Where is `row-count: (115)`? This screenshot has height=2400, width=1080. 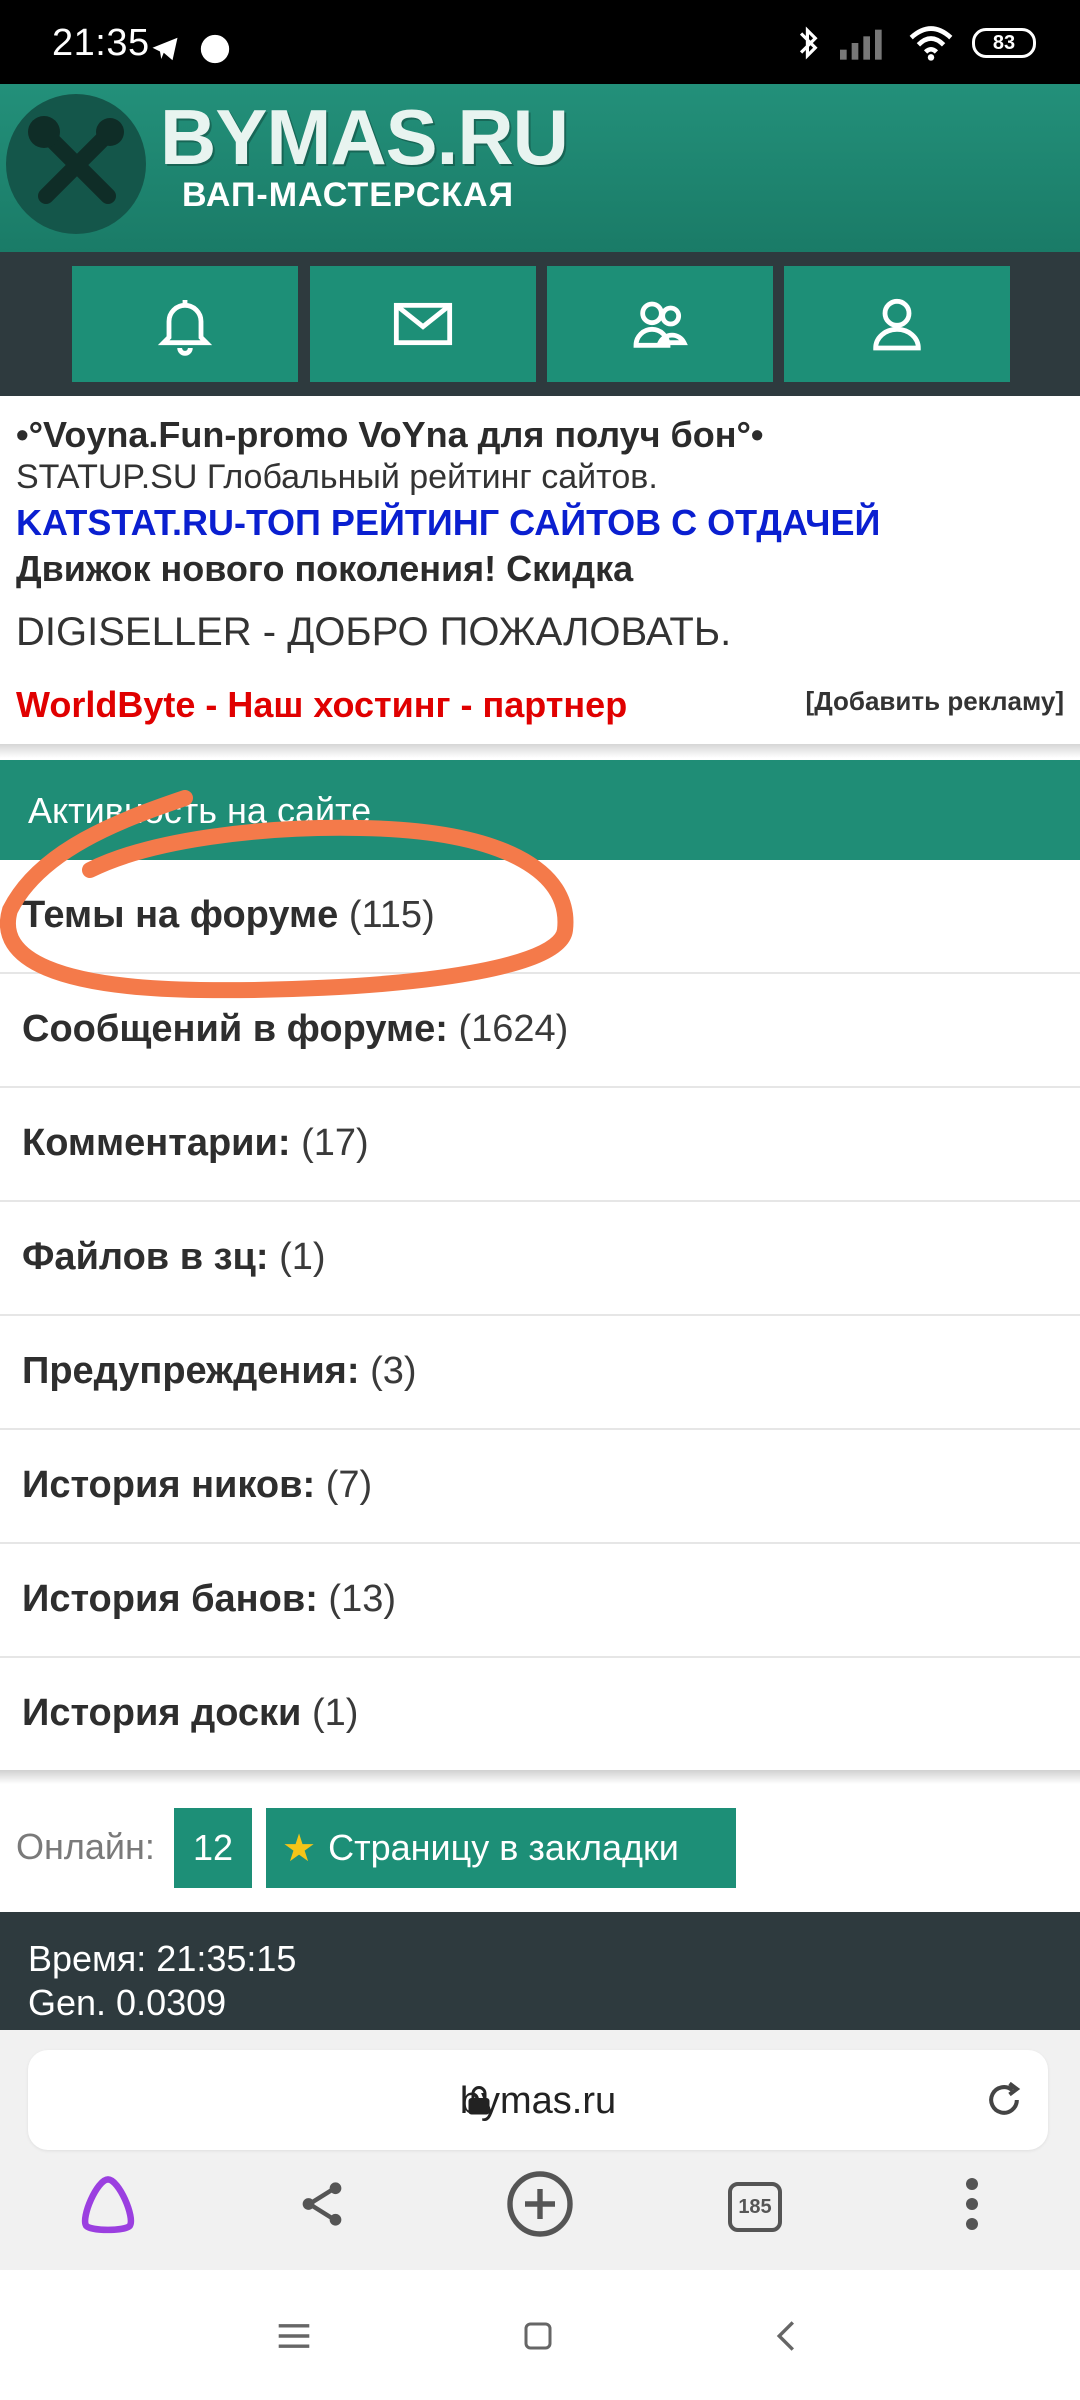 row-count: (115) is located at coordinates (391, 915).